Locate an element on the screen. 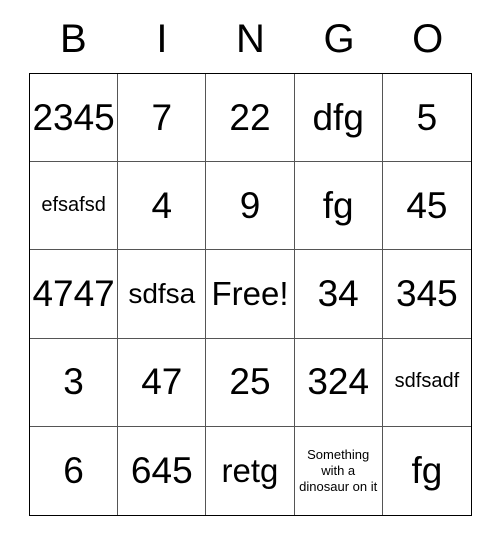 This screenshot has height=544, width=500. bingo-cell-r4c4: 324 is located at coordinates (338, 382).